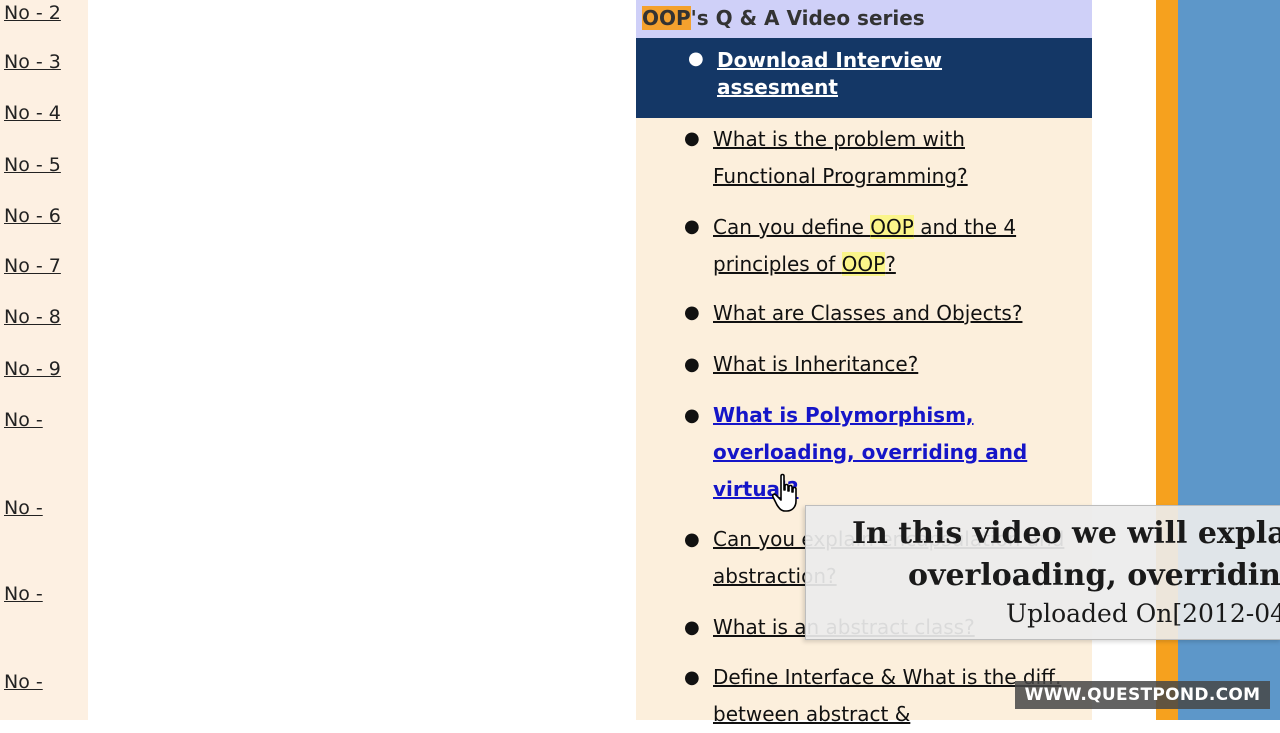 The width and height of the screenshot is (1280, 733). Describe the element at coordinates (867, 74) in the screenshot. I see `download-assessment-link: Download Interview assesment` at that location.